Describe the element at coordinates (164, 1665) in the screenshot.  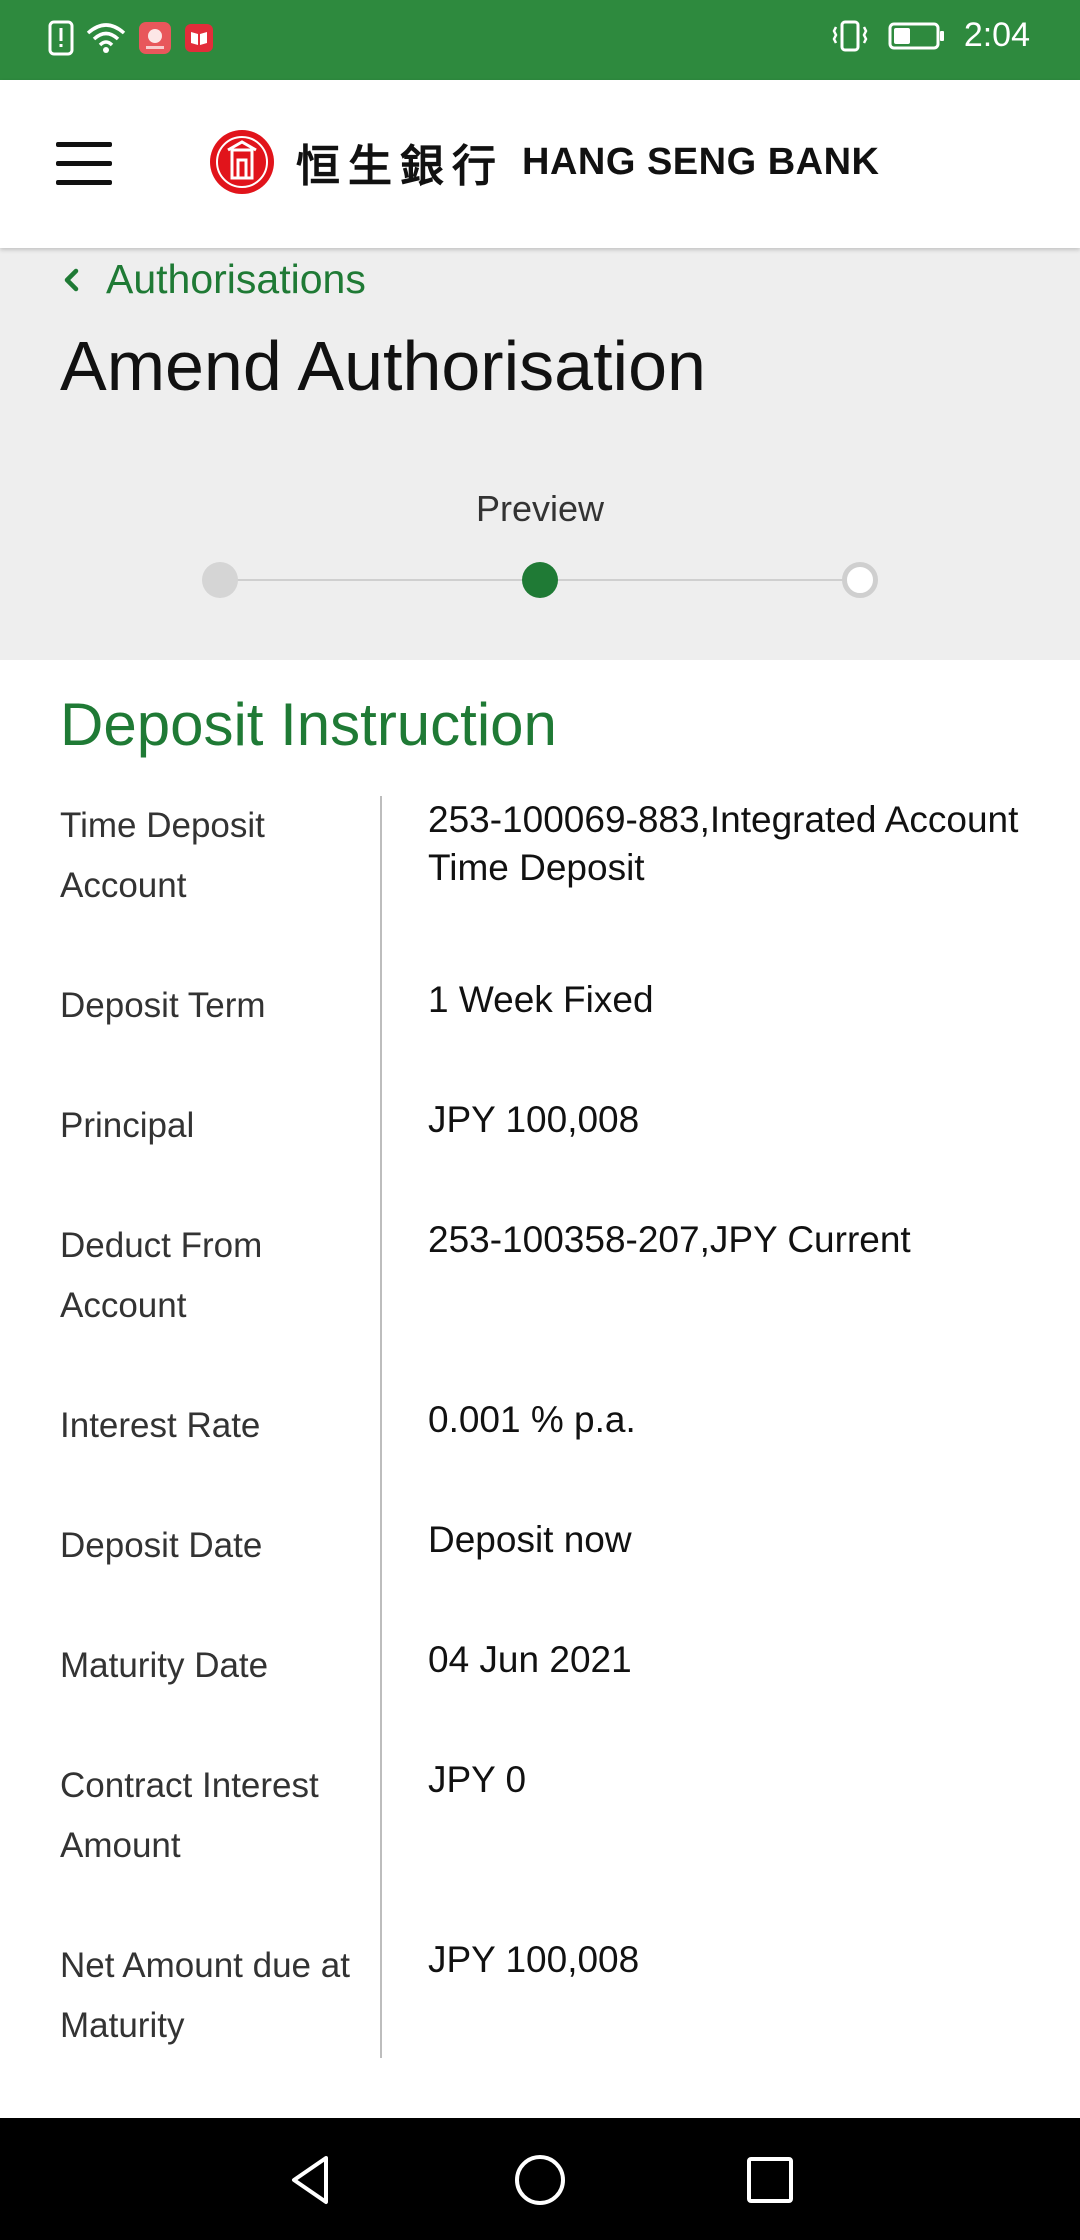
I see `detail-label: Maturity Date` at that location.